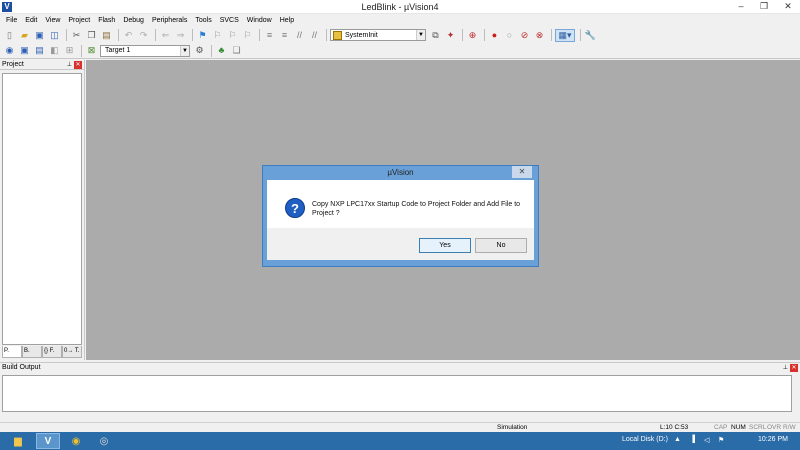 Image resolution: width=800 pixels, height=450 pixels. I want to click on target-combo-value: Target 1, so click(118, 50).